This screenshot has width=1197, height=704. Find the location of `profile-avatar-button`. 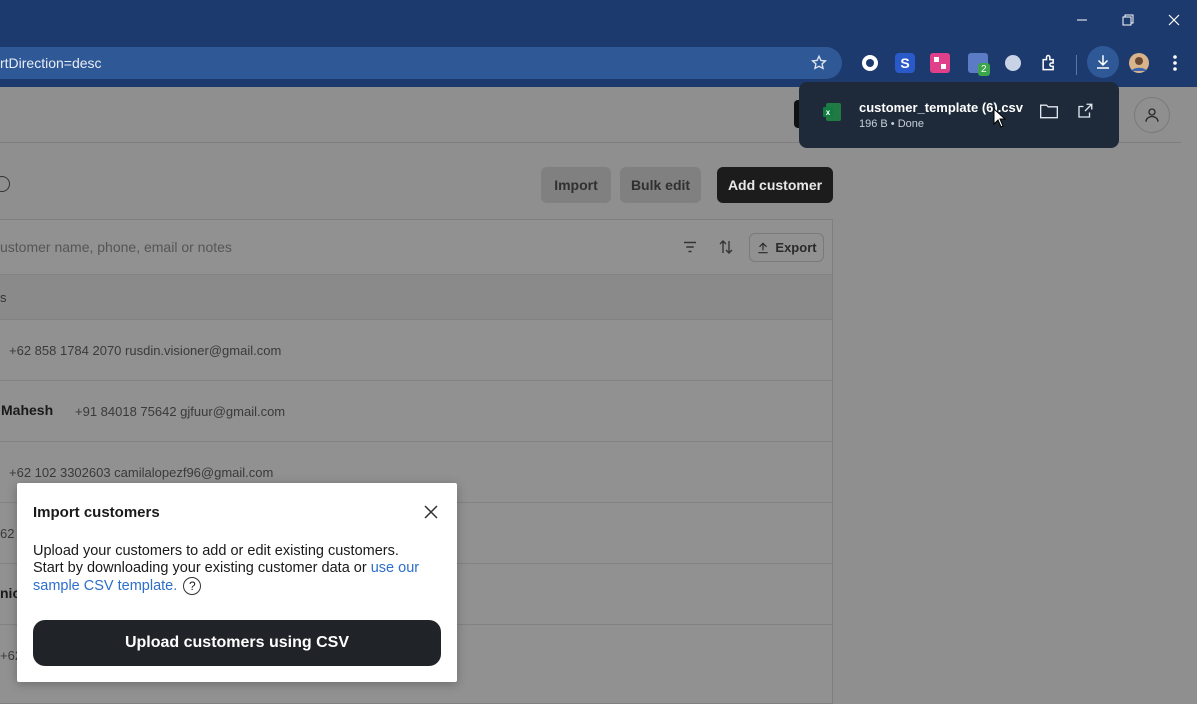

profile-avatar-button is located at coordinates (1139, 63).